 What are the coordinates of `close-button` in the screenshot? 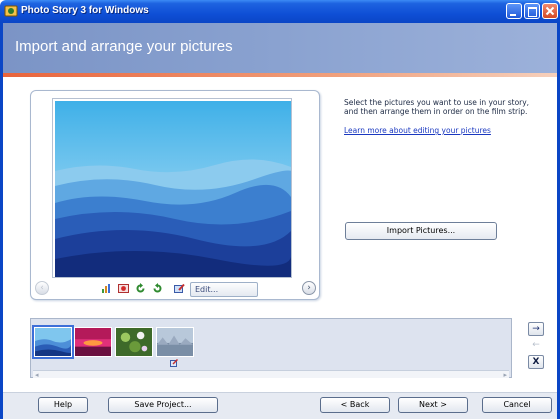 It's located at (550, 11).